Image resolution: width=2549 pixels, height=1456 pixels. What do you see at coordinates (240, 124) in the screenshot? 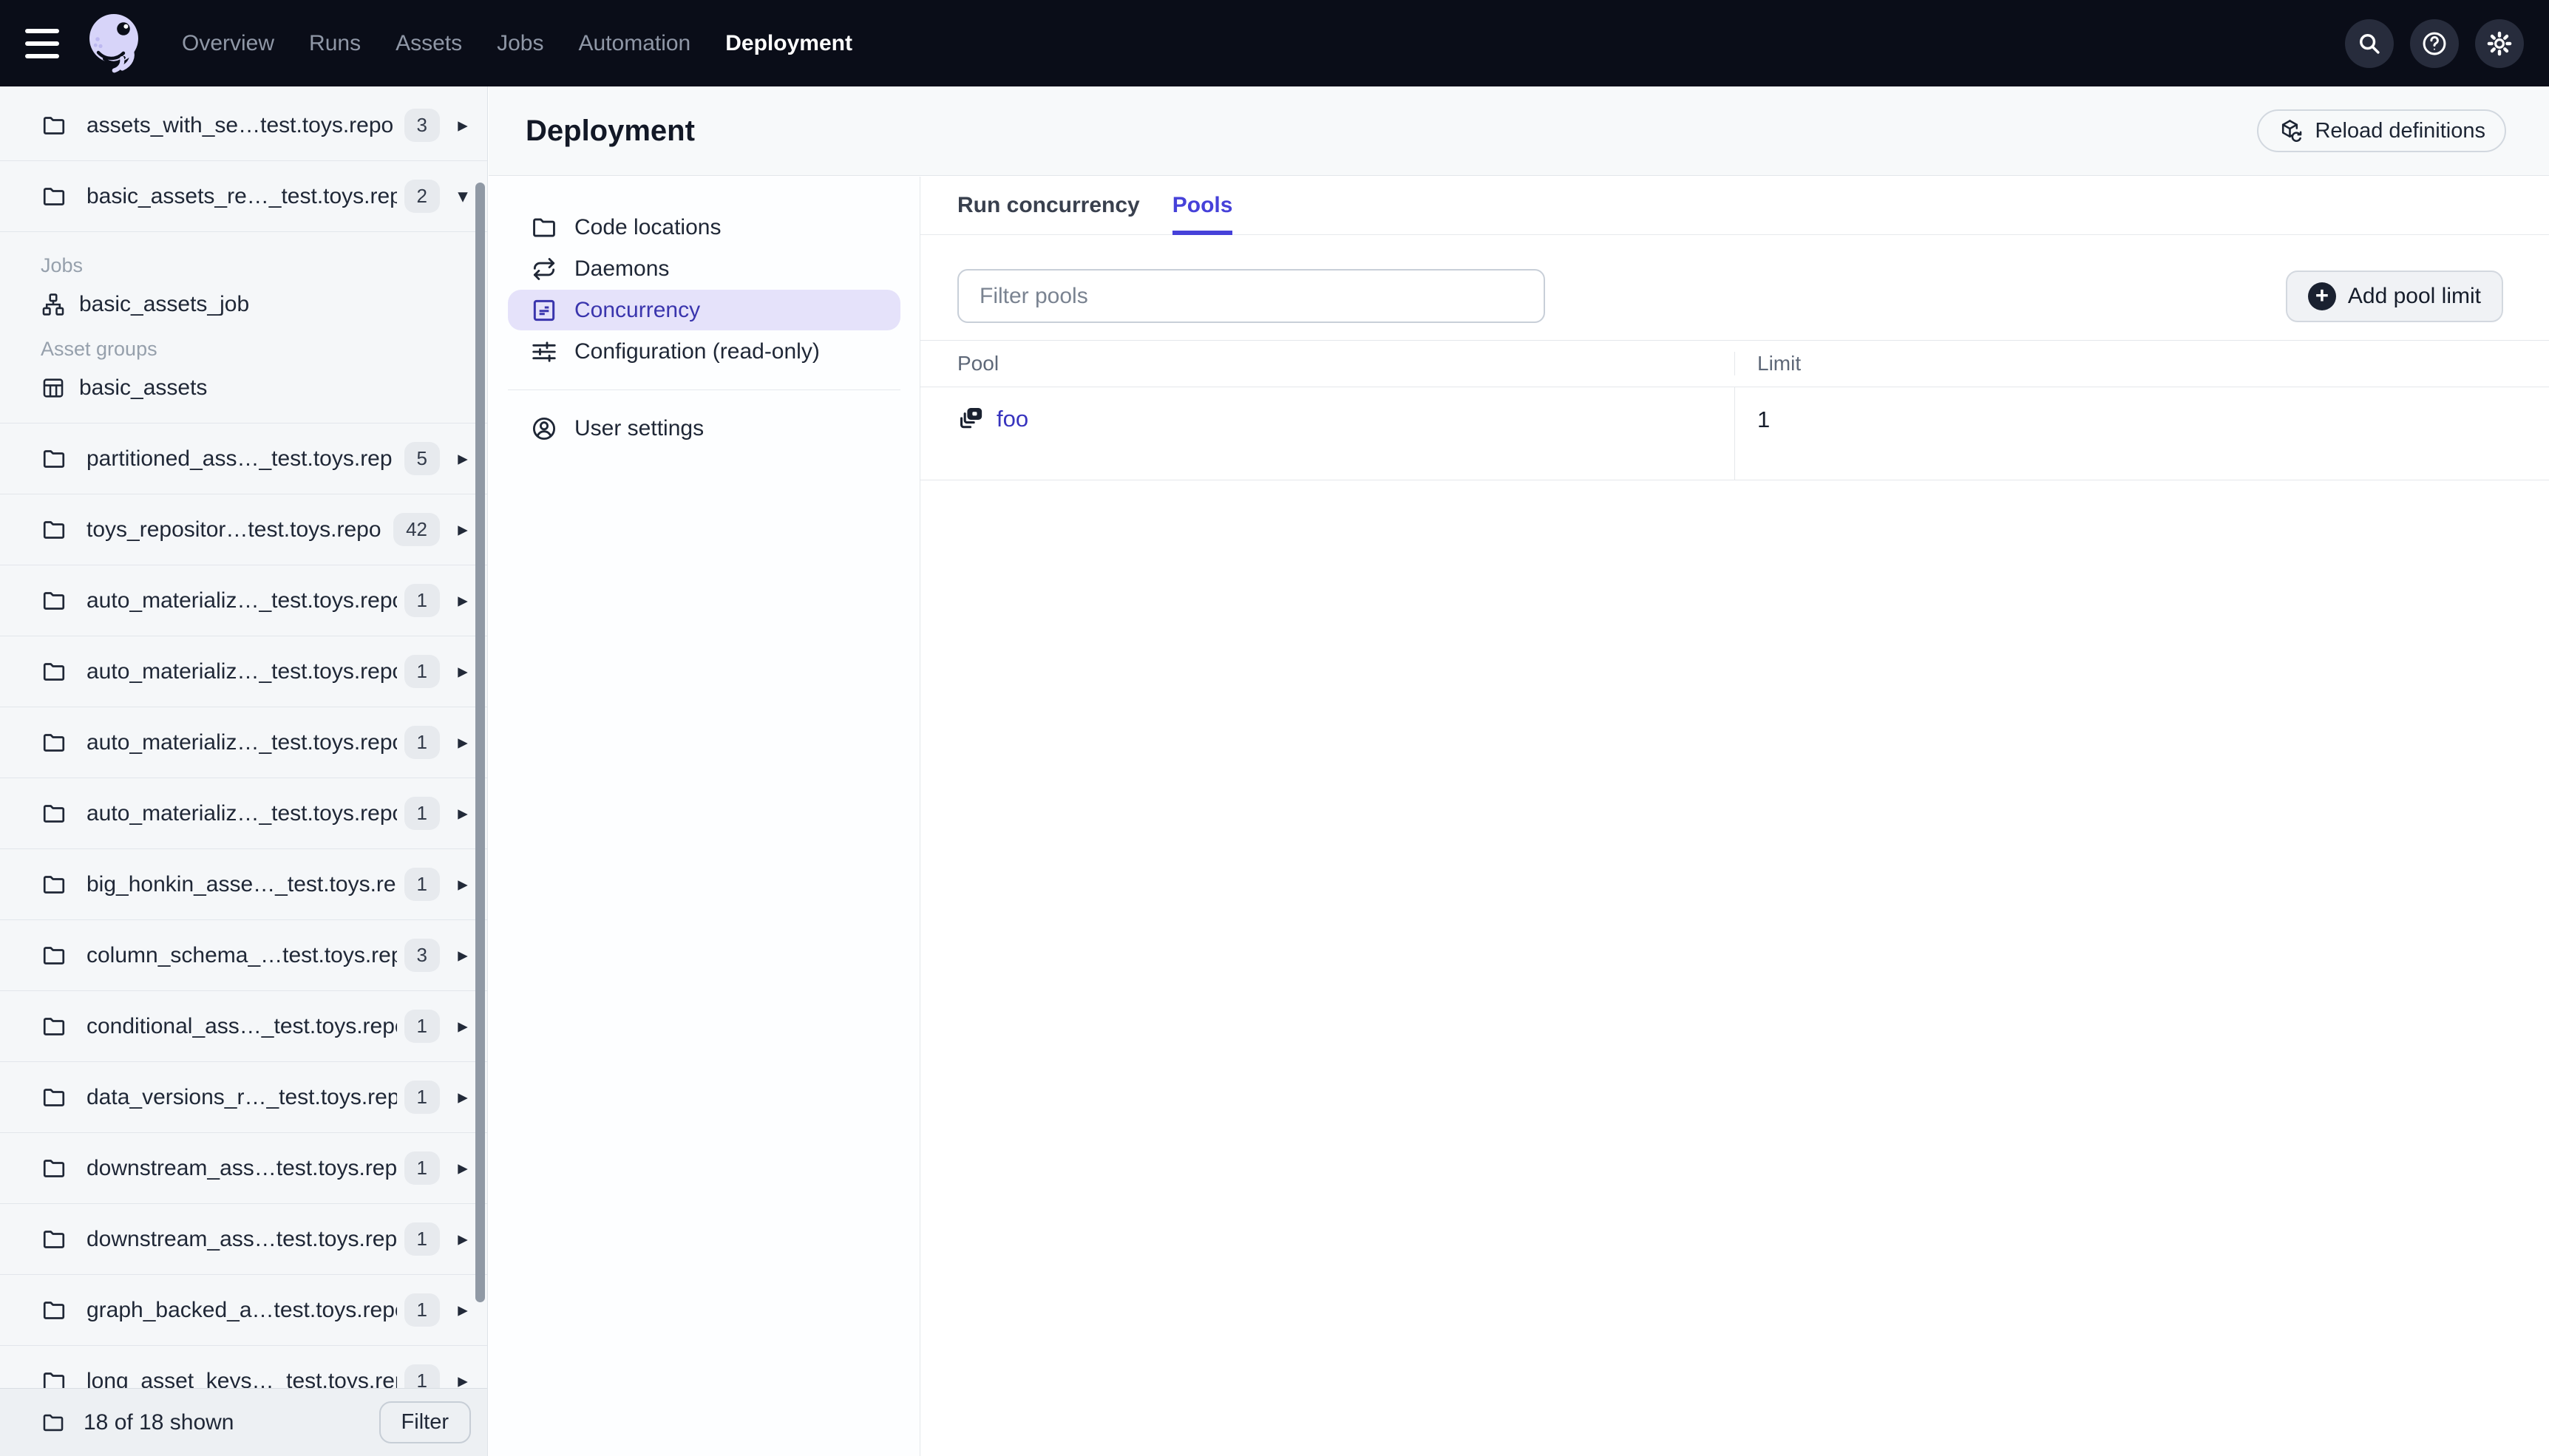
I see `sidebar-item-label: assets_with_se…test.toys.repo` at bounding box center [240, 124].